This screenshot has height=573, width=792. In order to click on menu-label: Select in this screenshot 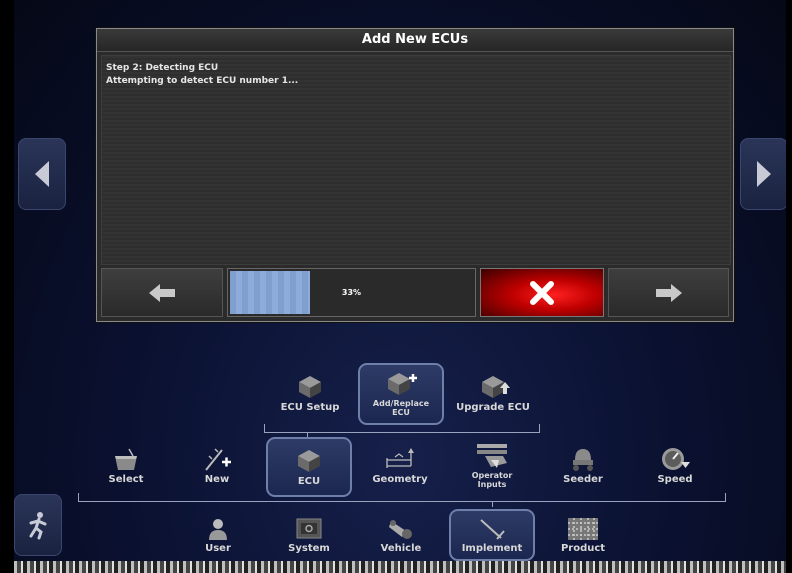, I will do `click(126, 479)`.